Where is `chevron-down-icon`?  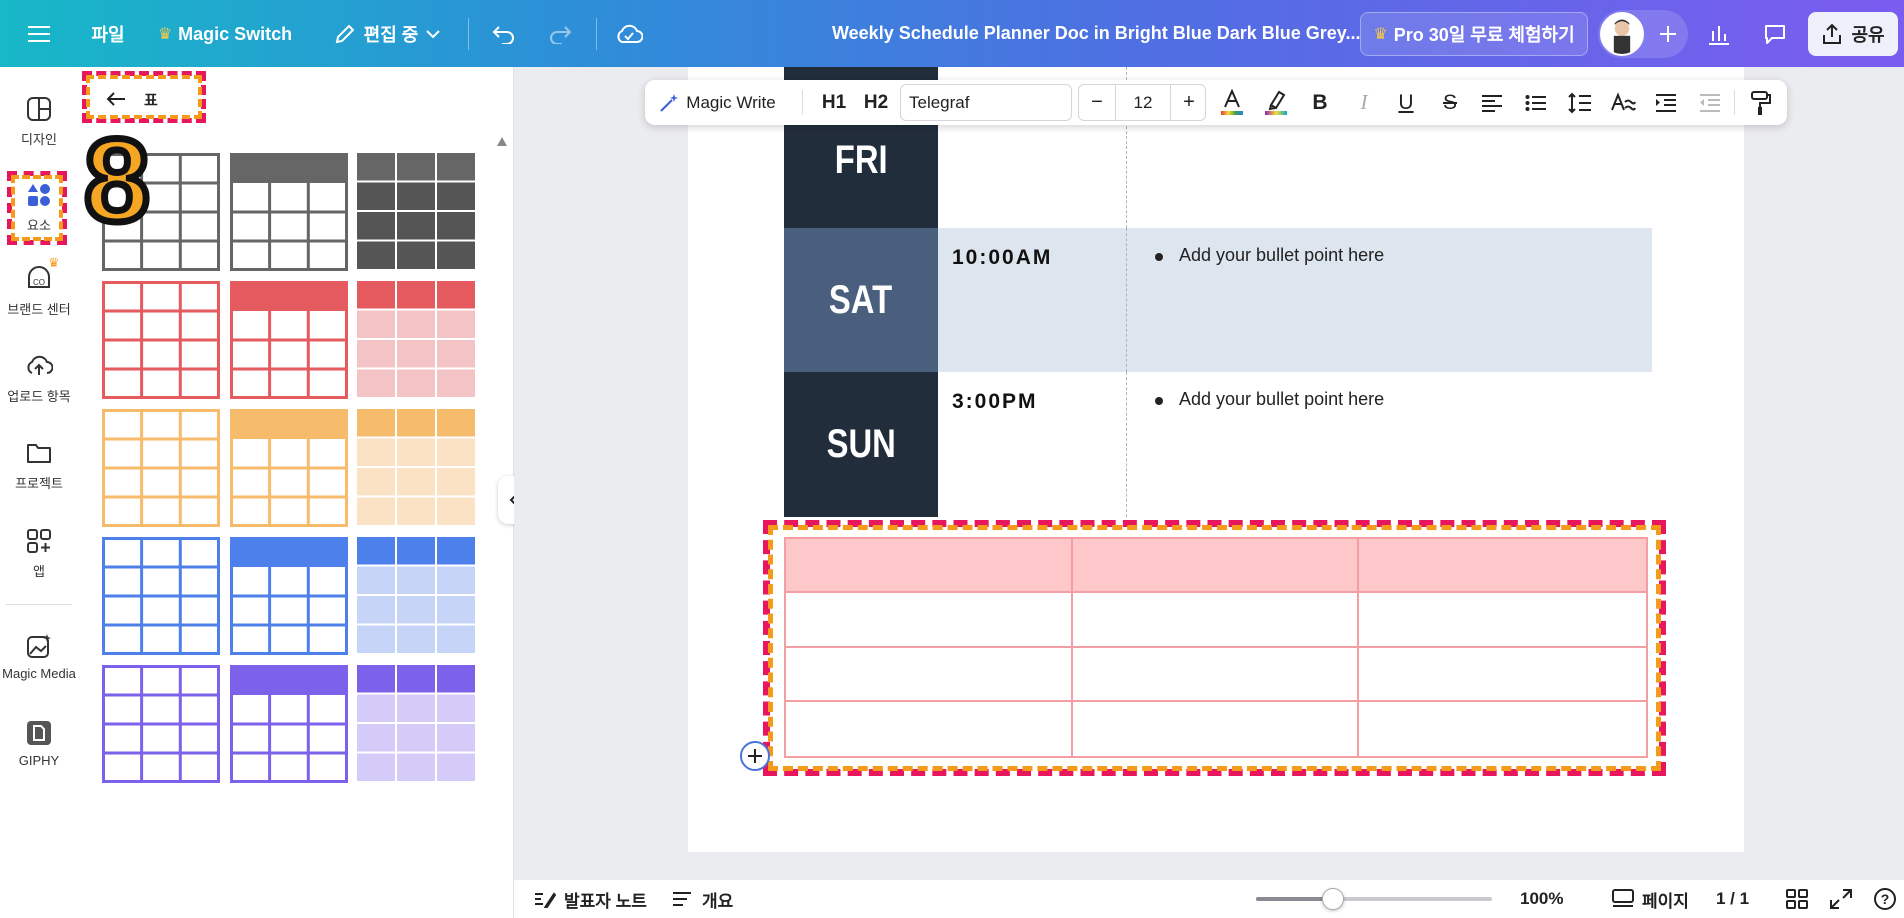 chevron-down-icon is located at coordinates (433, 34).